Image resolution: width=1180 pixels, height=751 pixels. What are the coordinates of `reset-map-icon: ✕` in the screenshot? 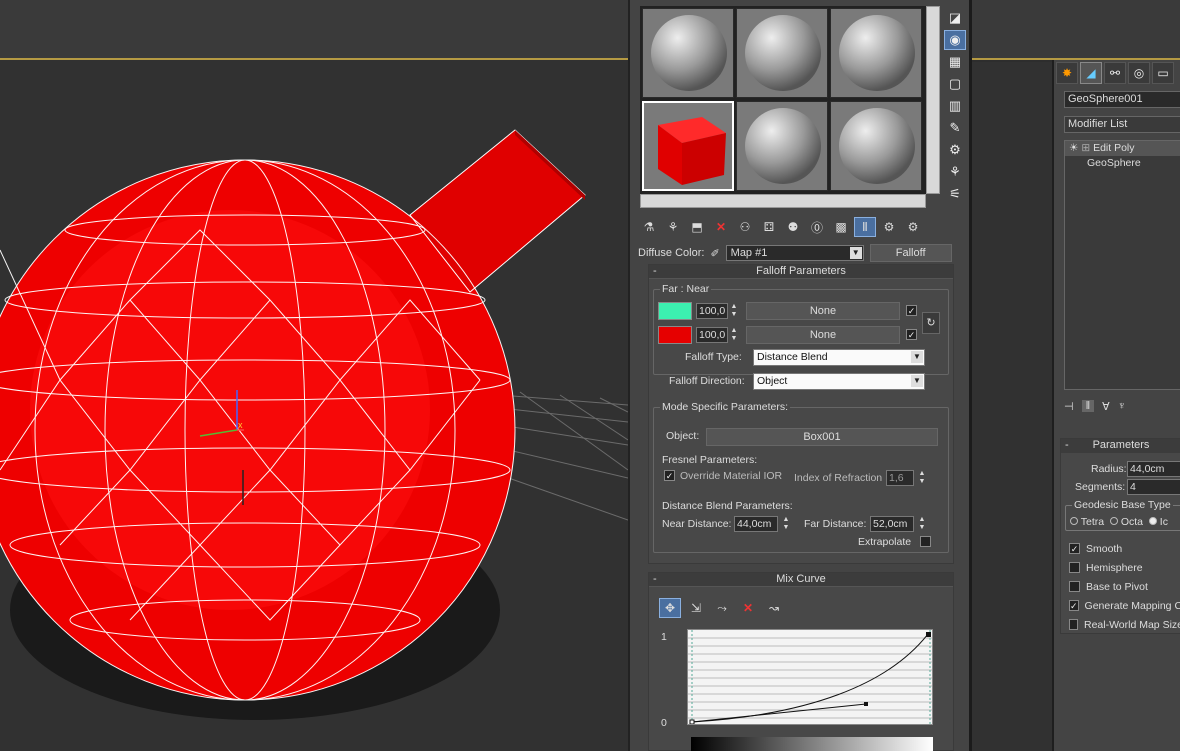 It's located at (721, 227).